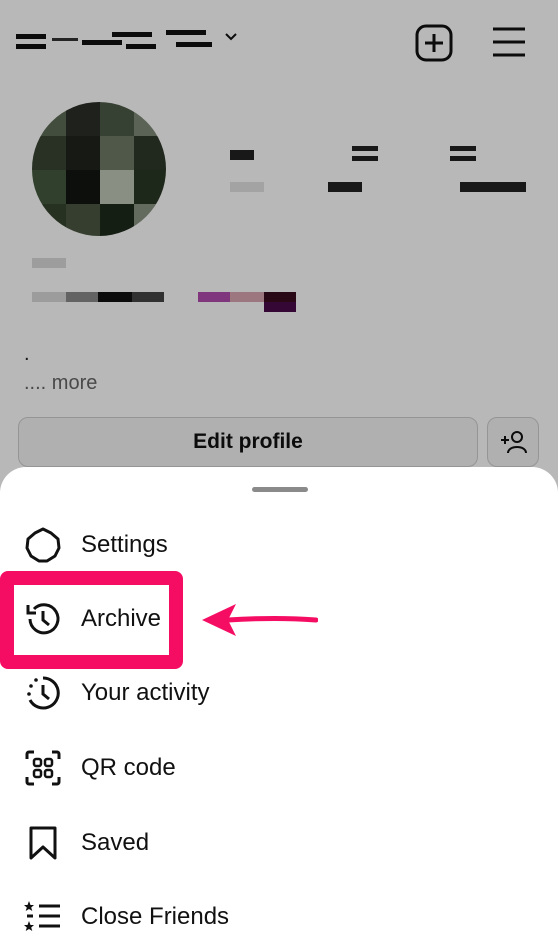  Describe the element at coordinates (42, 916) in the screenshot. I see `close-friends-list-icon` at that location.